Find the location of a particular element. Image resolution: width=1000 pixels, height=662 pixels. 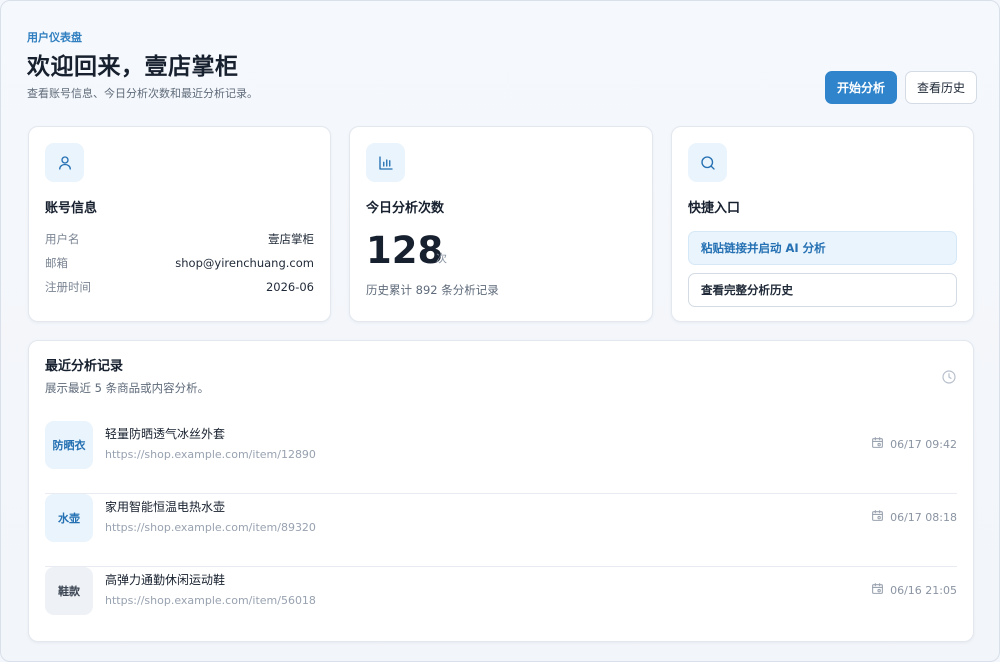

item-tag: 水壶 is located at coordinates (69, 518).